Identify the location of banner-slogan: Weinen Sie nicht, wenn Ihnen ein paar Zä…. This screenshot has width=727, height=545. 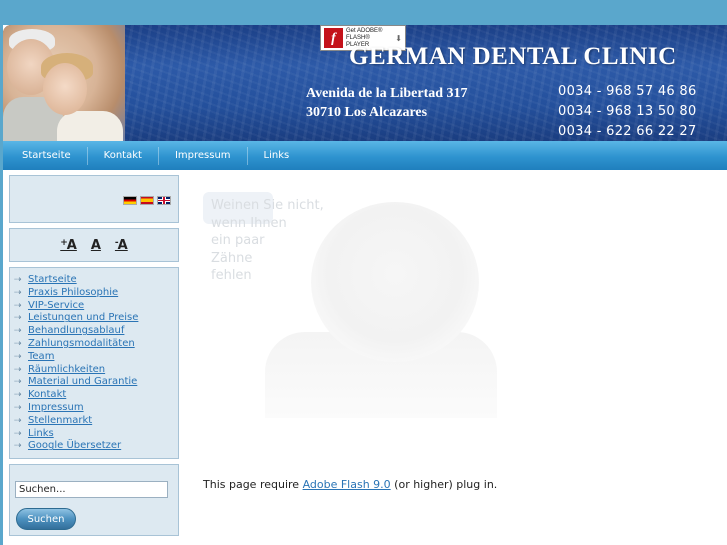
(267, 241).